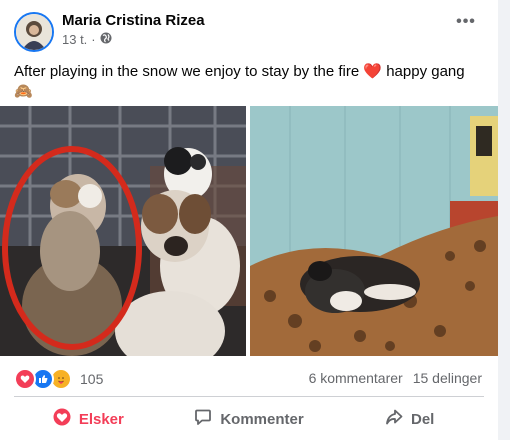 The height and width of the screenshot is (440, 510). I want to click on post-meta: 13 t. ·, so click(87, 39).